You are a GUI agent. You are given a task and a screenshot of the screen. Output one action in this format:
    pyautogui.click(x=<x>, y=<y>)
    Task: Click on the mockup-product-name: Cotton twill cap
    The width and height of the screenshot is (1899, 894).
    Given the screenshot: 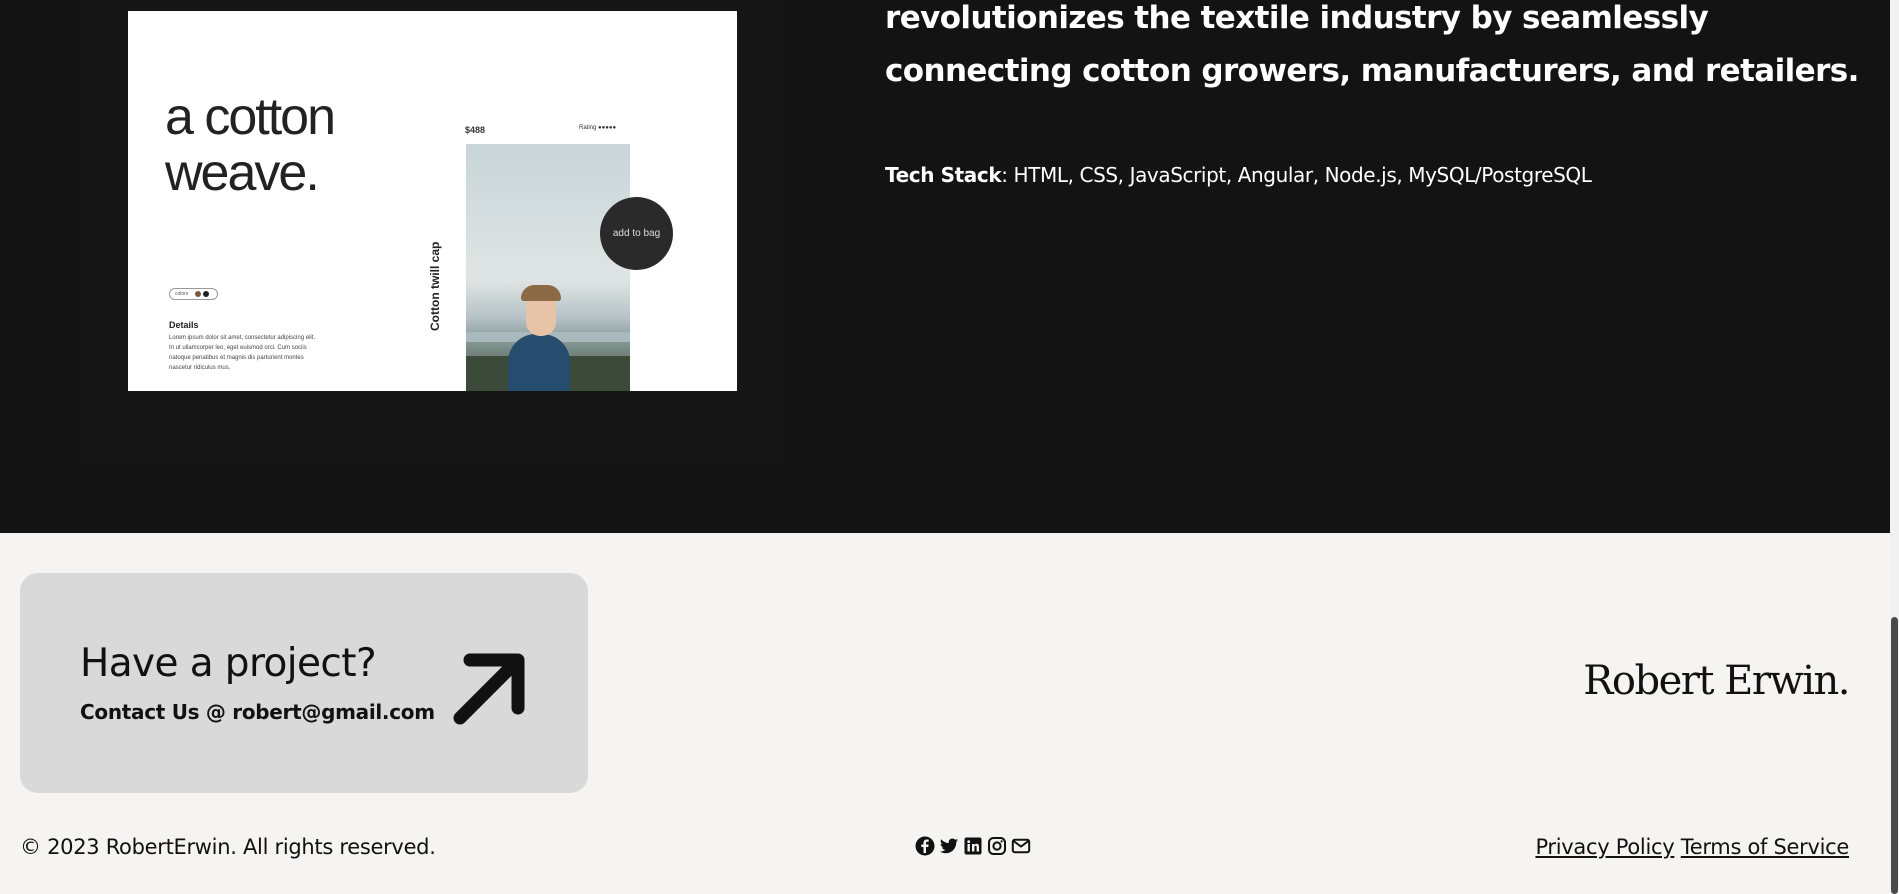 What is the action you would take?
    pyautogui.click(x=435, y=286)
    